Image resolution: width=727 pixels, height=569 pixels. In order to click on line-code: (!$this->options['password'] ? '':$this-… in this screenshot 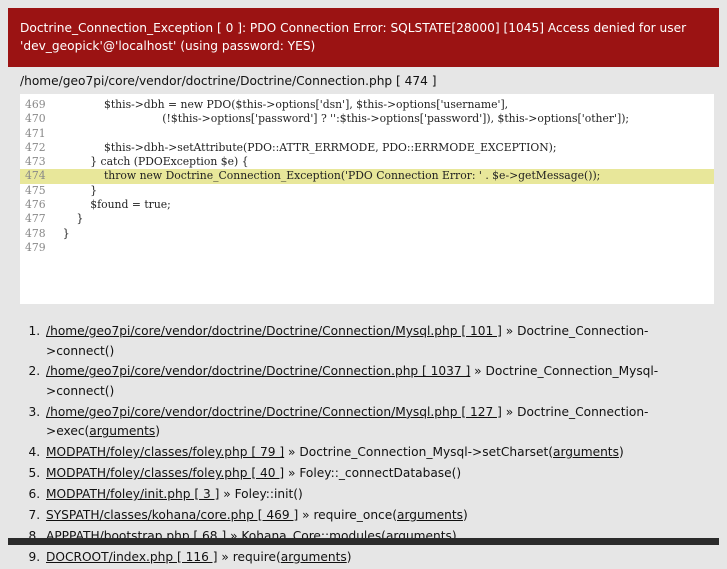, I will do `click(339, 119)`.